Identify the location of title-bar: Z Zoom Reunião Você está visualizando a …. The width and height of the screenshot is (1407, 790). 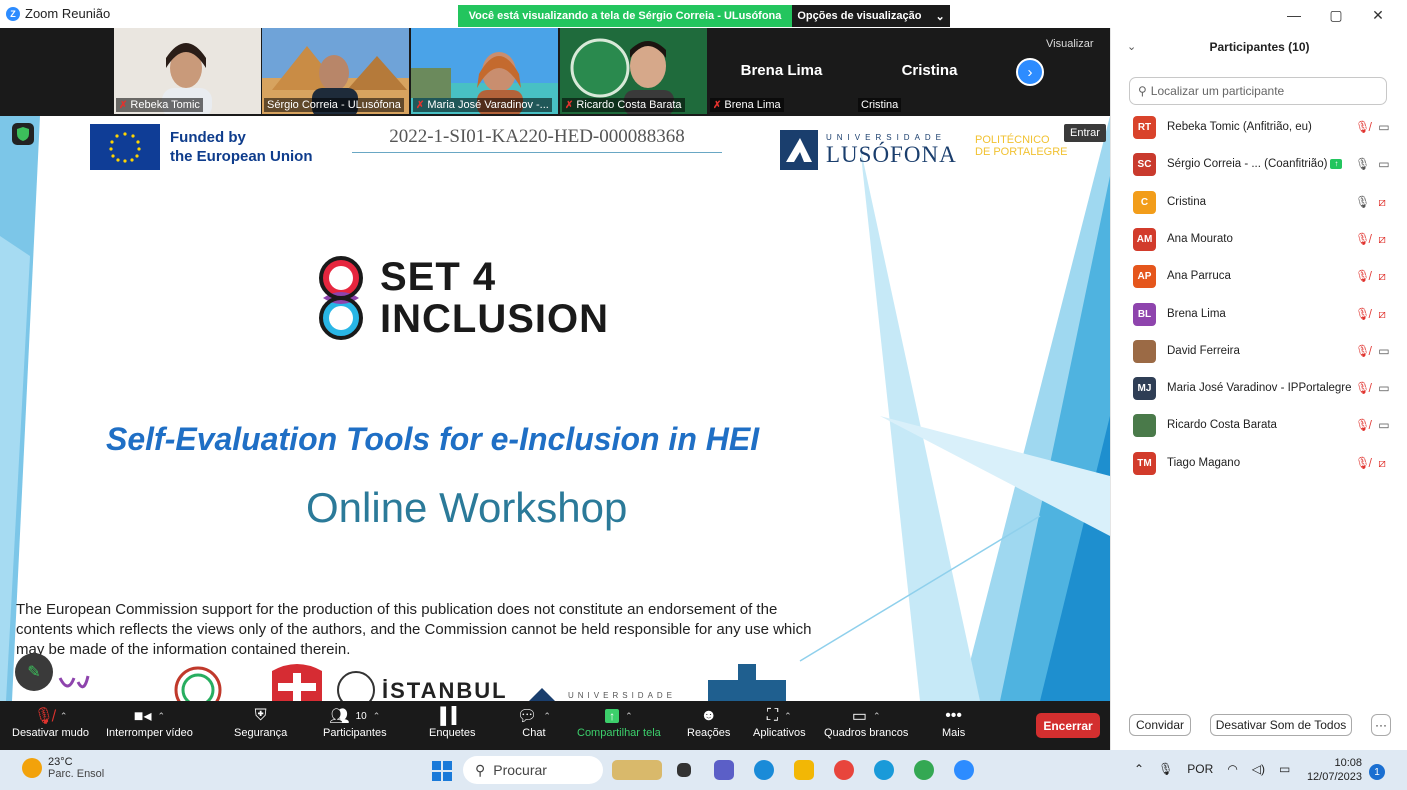
(703, 14).